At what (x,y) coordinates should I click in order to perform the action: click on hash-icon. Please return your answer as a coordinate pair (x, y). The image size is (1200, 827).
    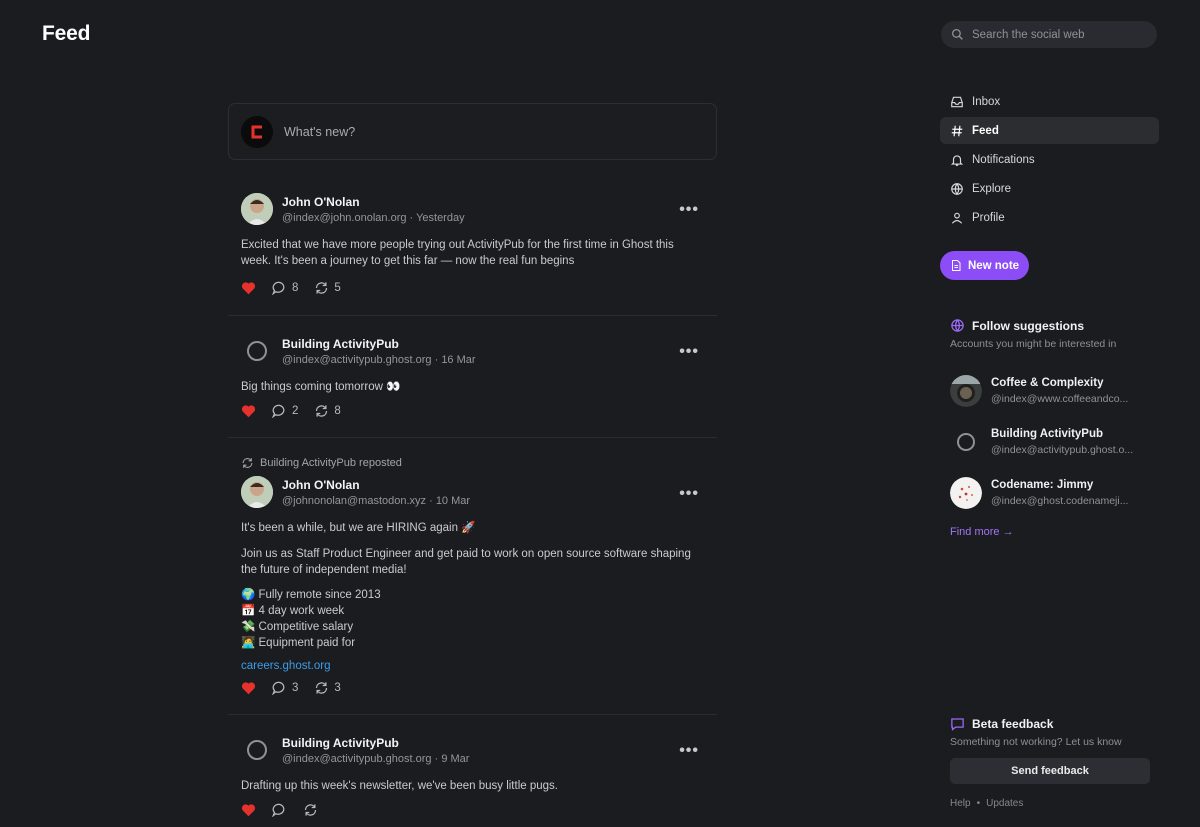
    Looking at the image, I should click on (957, 130).